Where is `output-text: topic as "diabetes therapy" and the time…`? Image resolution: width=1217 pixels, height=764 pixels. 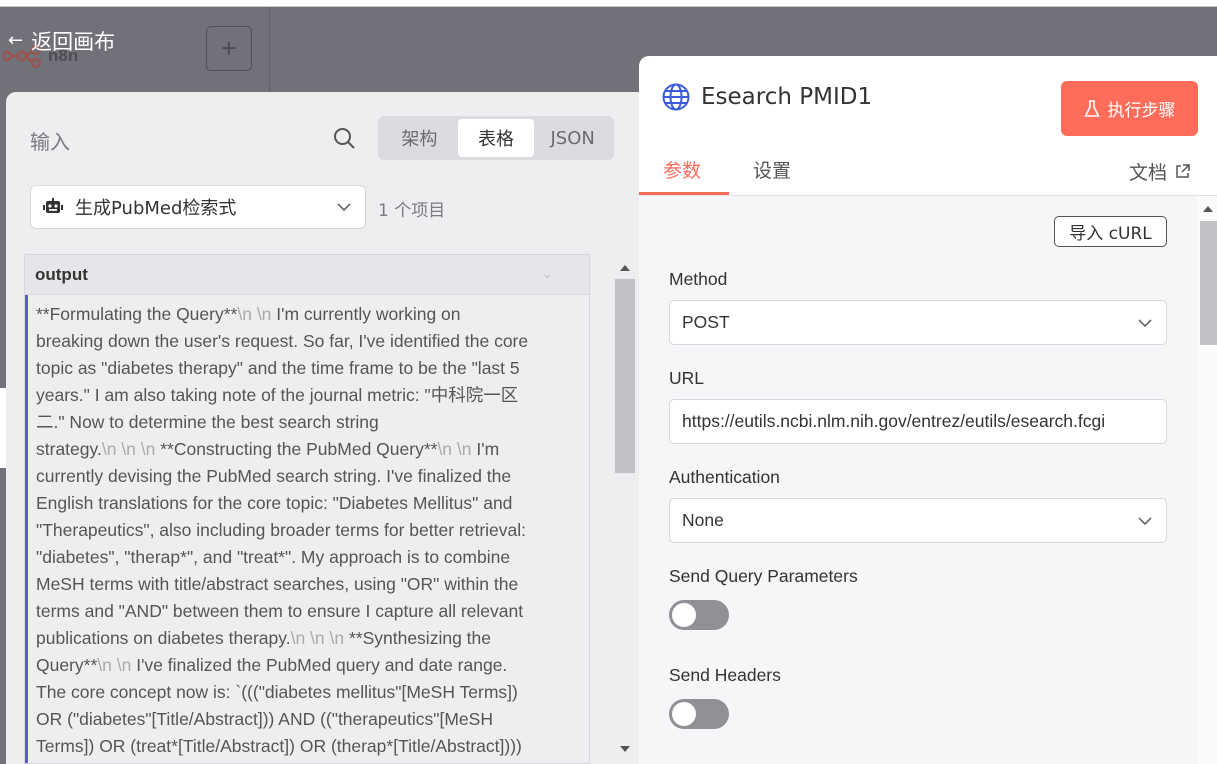
output-text: topic as "diabetes therapy" and the time… is located at coordinates (278, 368).